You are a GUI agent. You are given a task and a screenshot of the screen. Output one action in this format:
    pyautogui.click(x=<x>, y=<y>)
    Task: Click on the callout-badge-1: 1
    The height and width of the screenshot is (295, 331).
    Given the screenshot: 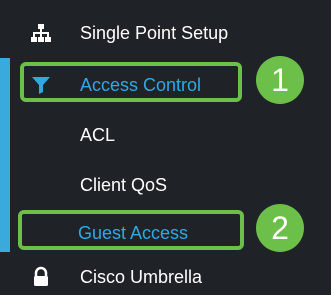 What is the action you would take?
    pyautogui.click(x=280, y=80)
    